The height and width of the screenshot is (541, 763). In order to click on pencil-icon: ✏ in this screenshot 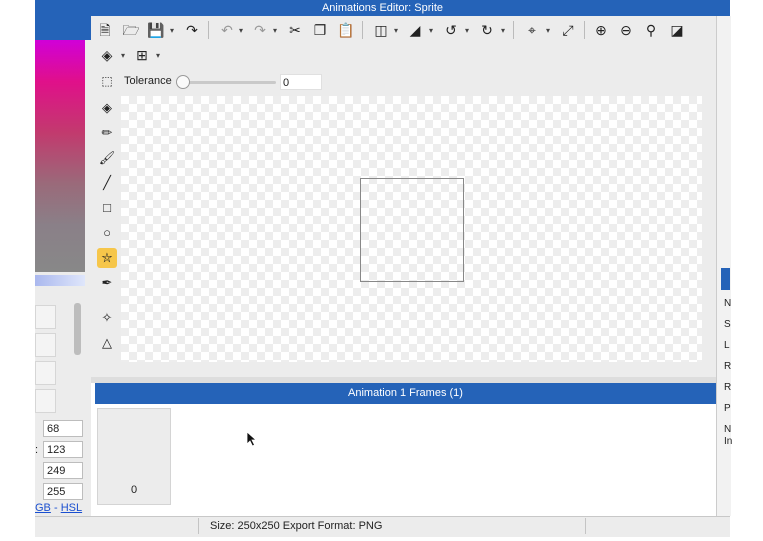, I will do `click(107, 133)`.